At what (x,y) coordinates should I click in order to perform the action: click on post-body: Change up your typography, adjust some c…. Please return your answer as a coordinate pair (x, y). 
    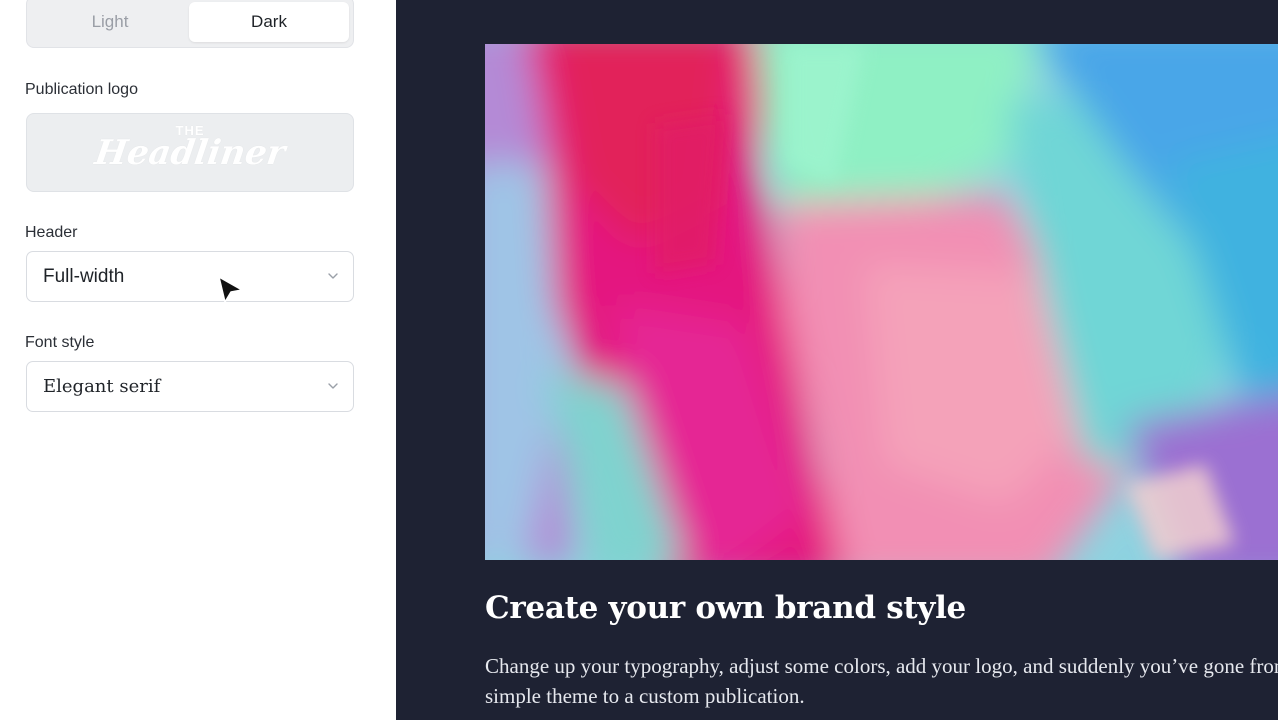
    Looking at the image, I should click on (881, 681).